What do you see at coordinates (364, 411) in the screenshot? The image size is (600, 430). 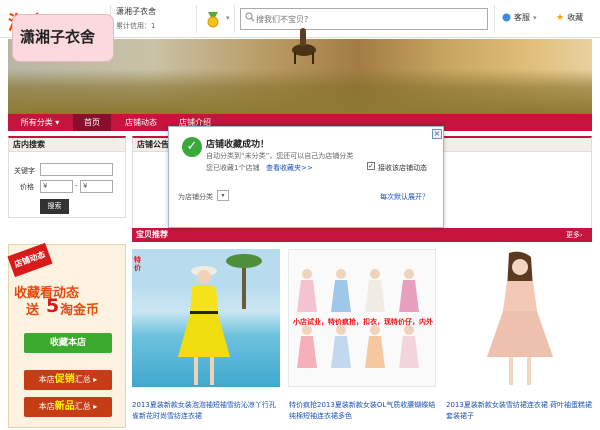 I see `product-caption-link: 特价疯抢2013夏装新款女装OL气质收腰蝴蝶结纯棉短袖连衣裙多色` at bounding box center [364, 411].